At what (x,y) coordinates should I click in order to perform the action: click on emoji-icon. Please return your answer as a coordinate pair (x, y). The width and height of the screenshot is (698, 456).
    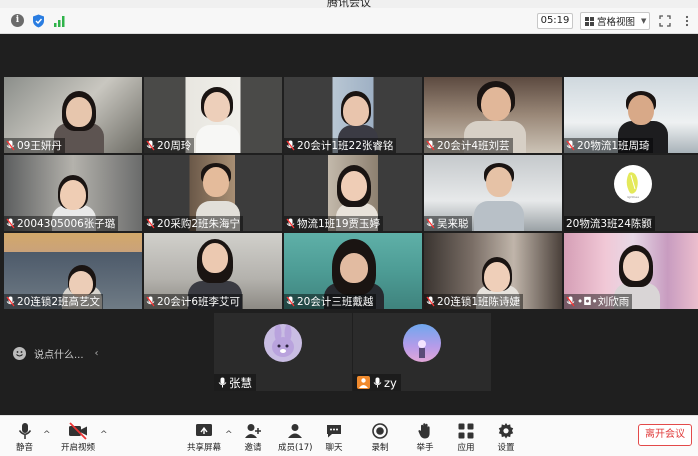
    Looking at the image, I should click on (19, 353).